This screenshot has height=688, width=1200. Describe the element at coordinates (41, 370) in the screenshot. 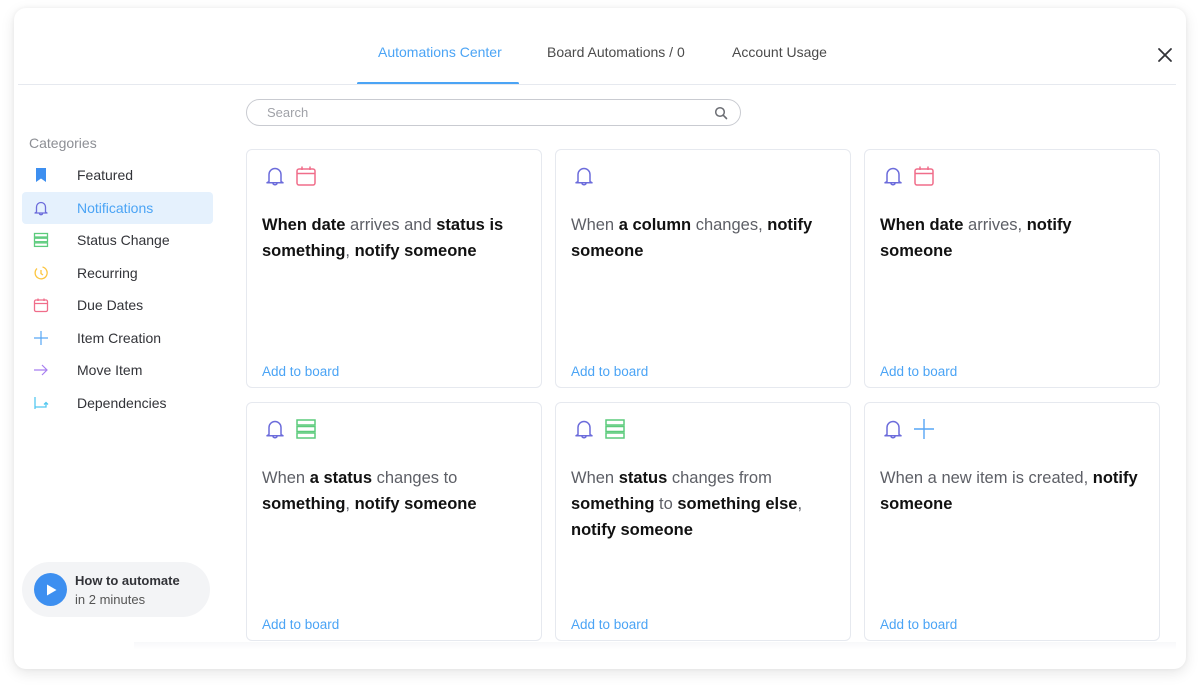

I see `arrow-right-icon` at that location.